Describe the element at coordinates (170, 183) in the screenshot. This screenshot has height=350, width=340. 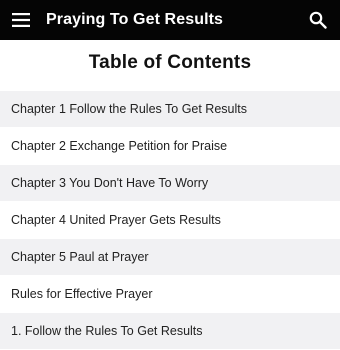
I see `toc-item-chapter-3: Chapter 3 You Don't Have To Worry` at that location.